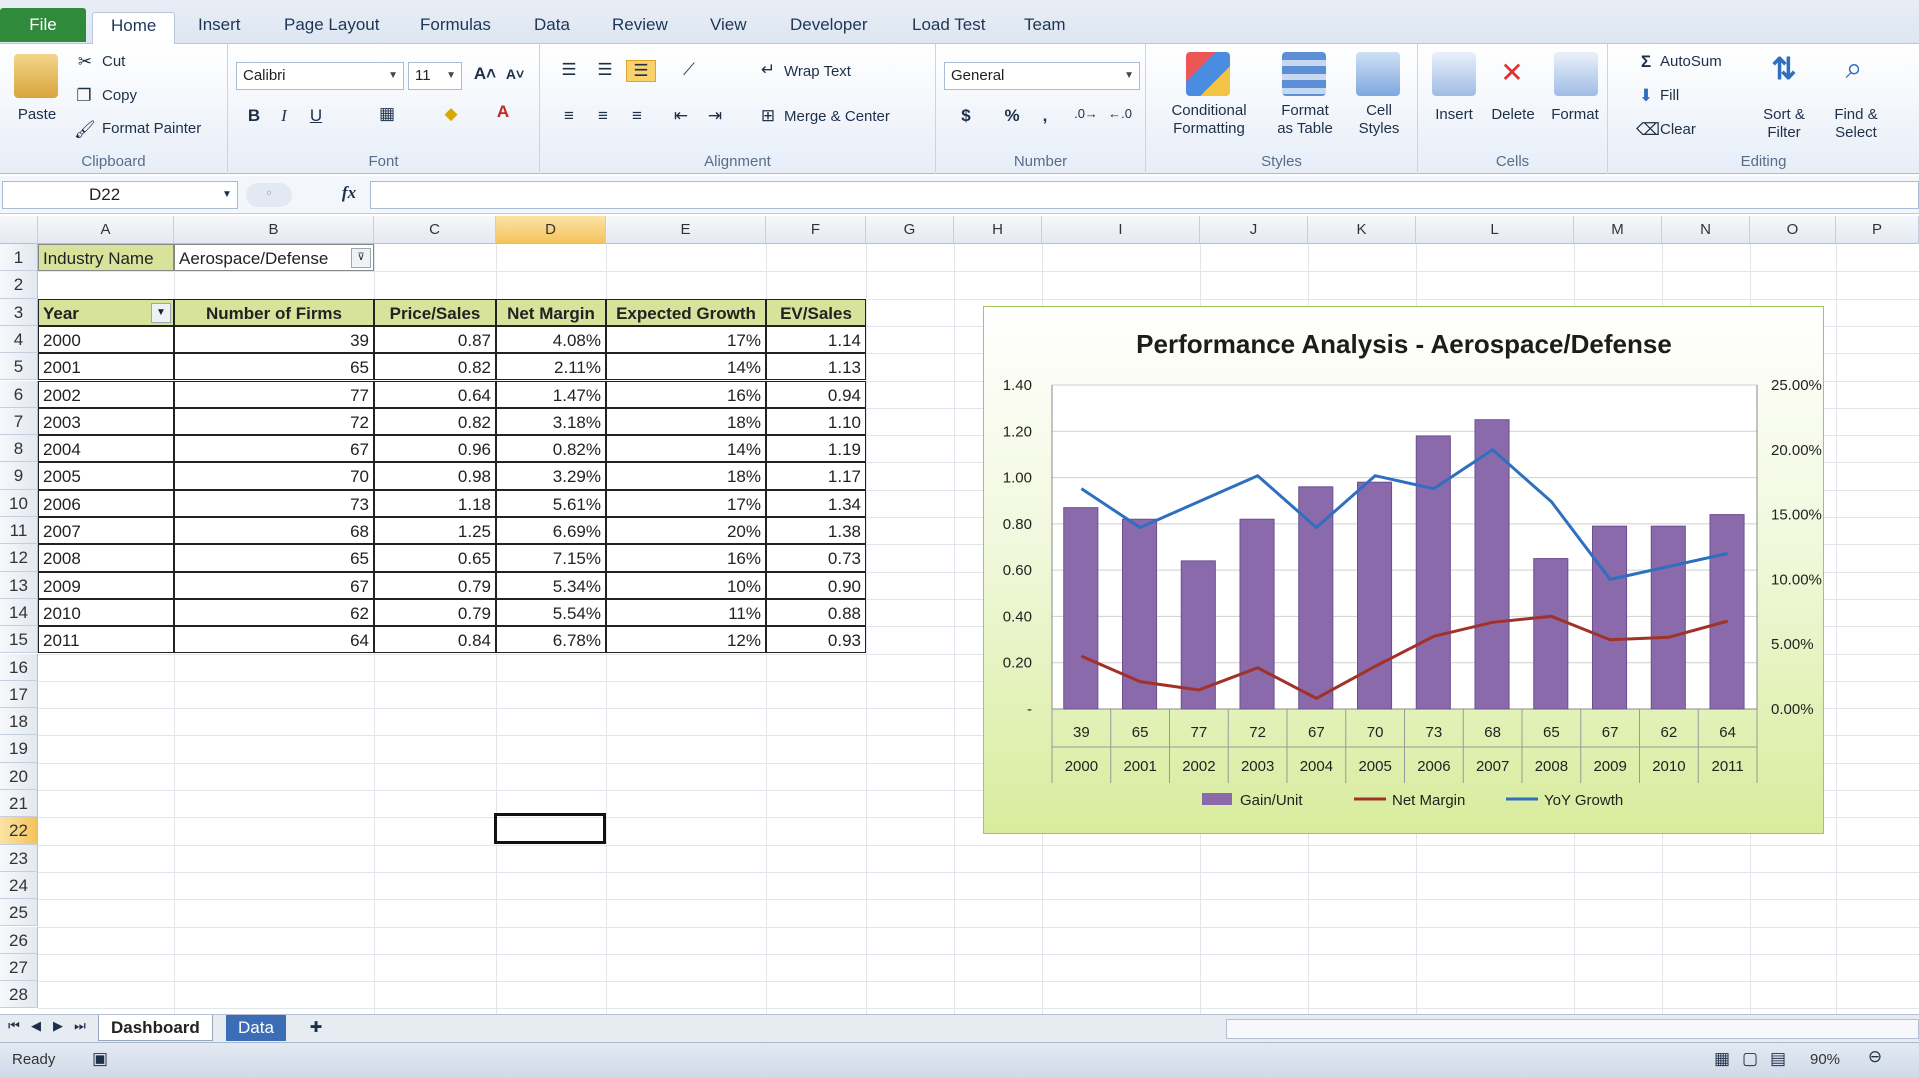 Image resolution: width=1919 pixels, height=1078 pixels. Describe the element at coordinates (551, 531) in the screenshot. I see `table-cell: 6.69%` at that location.